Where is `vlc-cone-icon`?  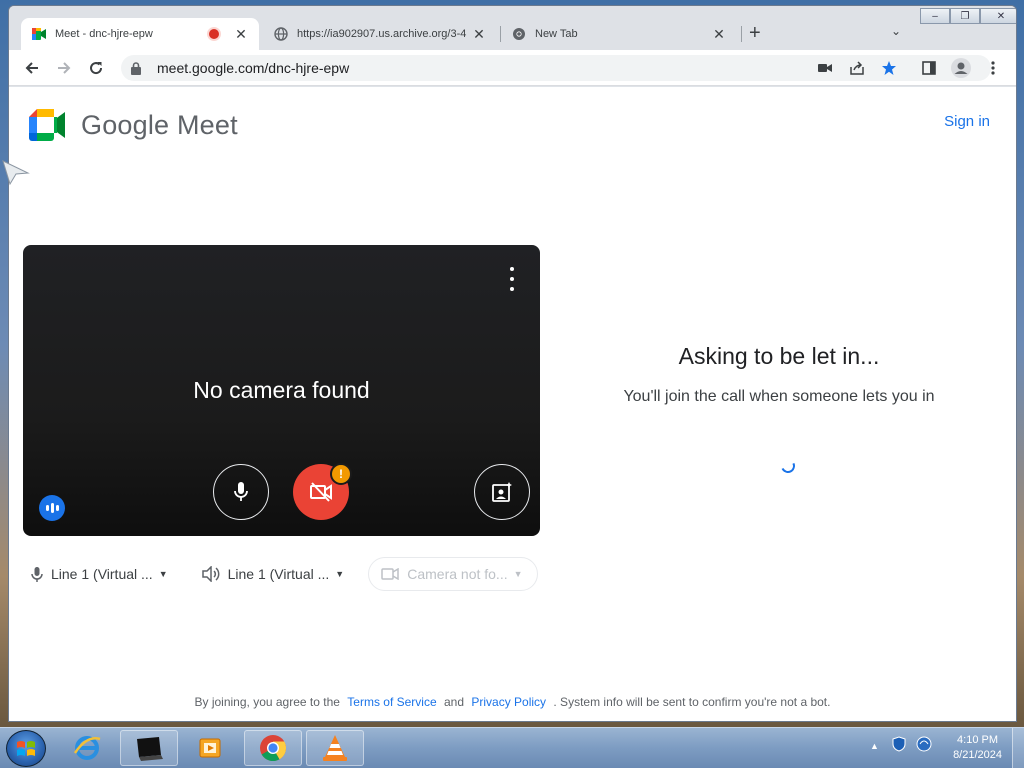 vlc-cone-icon is located at coordinates (335, 748).